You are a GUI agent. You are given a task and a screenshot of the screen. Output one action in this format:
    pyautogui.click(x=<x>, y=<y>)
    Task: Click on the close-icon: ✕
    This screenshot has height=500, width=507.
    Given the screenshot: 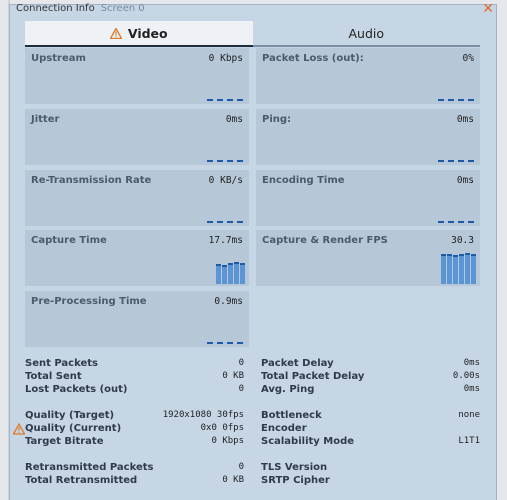 What is the action you would take?
    pyautogui.click(x=488, y=9)
    